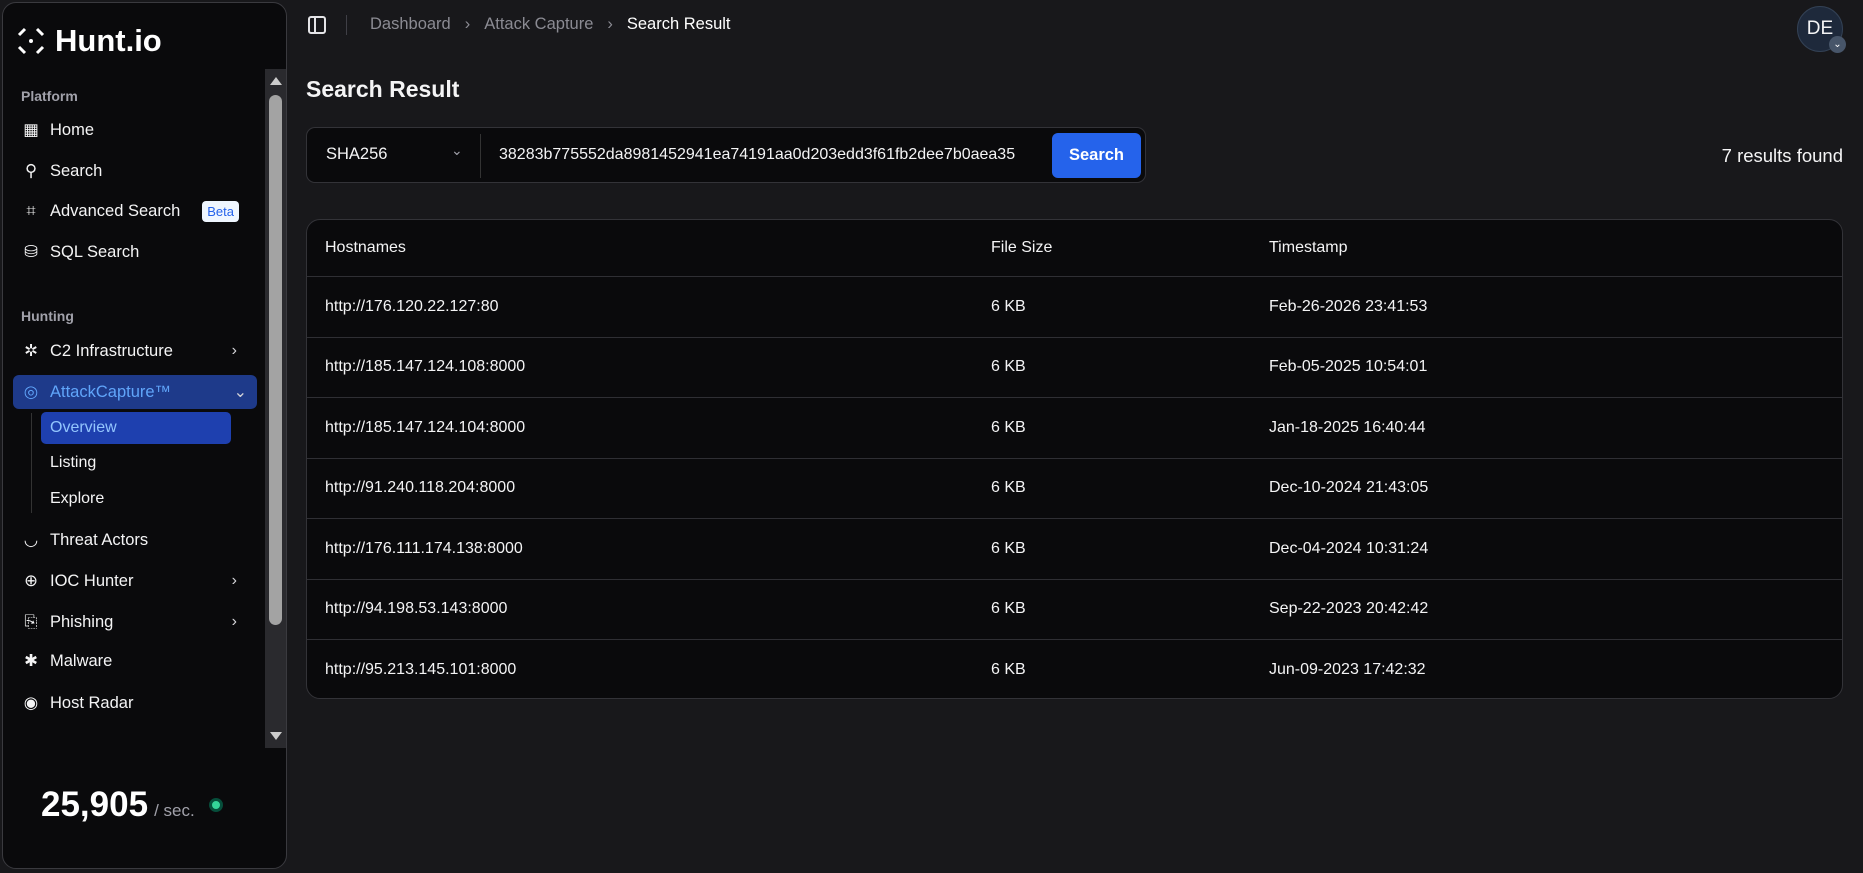  Describe the element at coordinates (136, 463) in the screenshot. I see `sidebar-subitem-listing: Listing` at that location.